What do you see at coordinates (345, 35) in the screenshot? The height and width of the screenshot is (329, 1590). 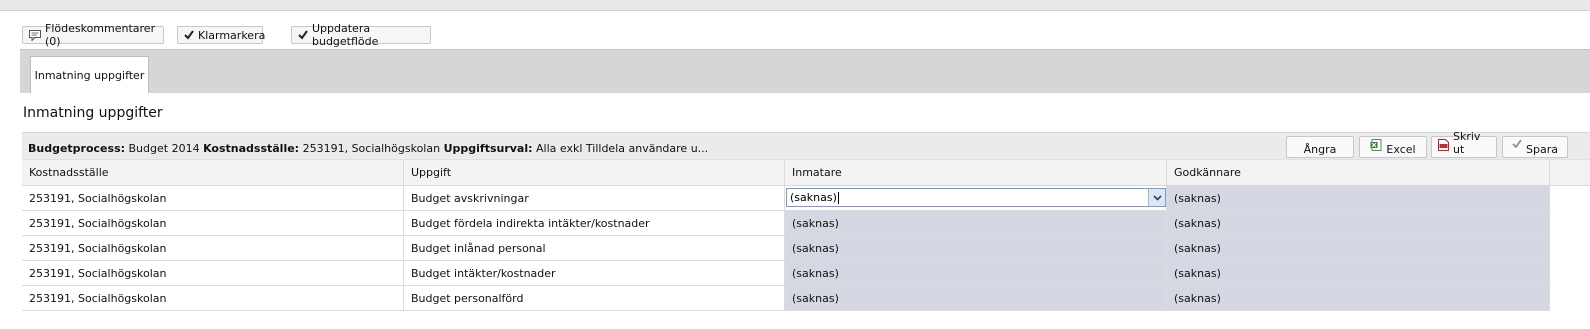 I see `update-budget-flow-label: Uppdatera budgetflöde` at bounding box center [345, 35].